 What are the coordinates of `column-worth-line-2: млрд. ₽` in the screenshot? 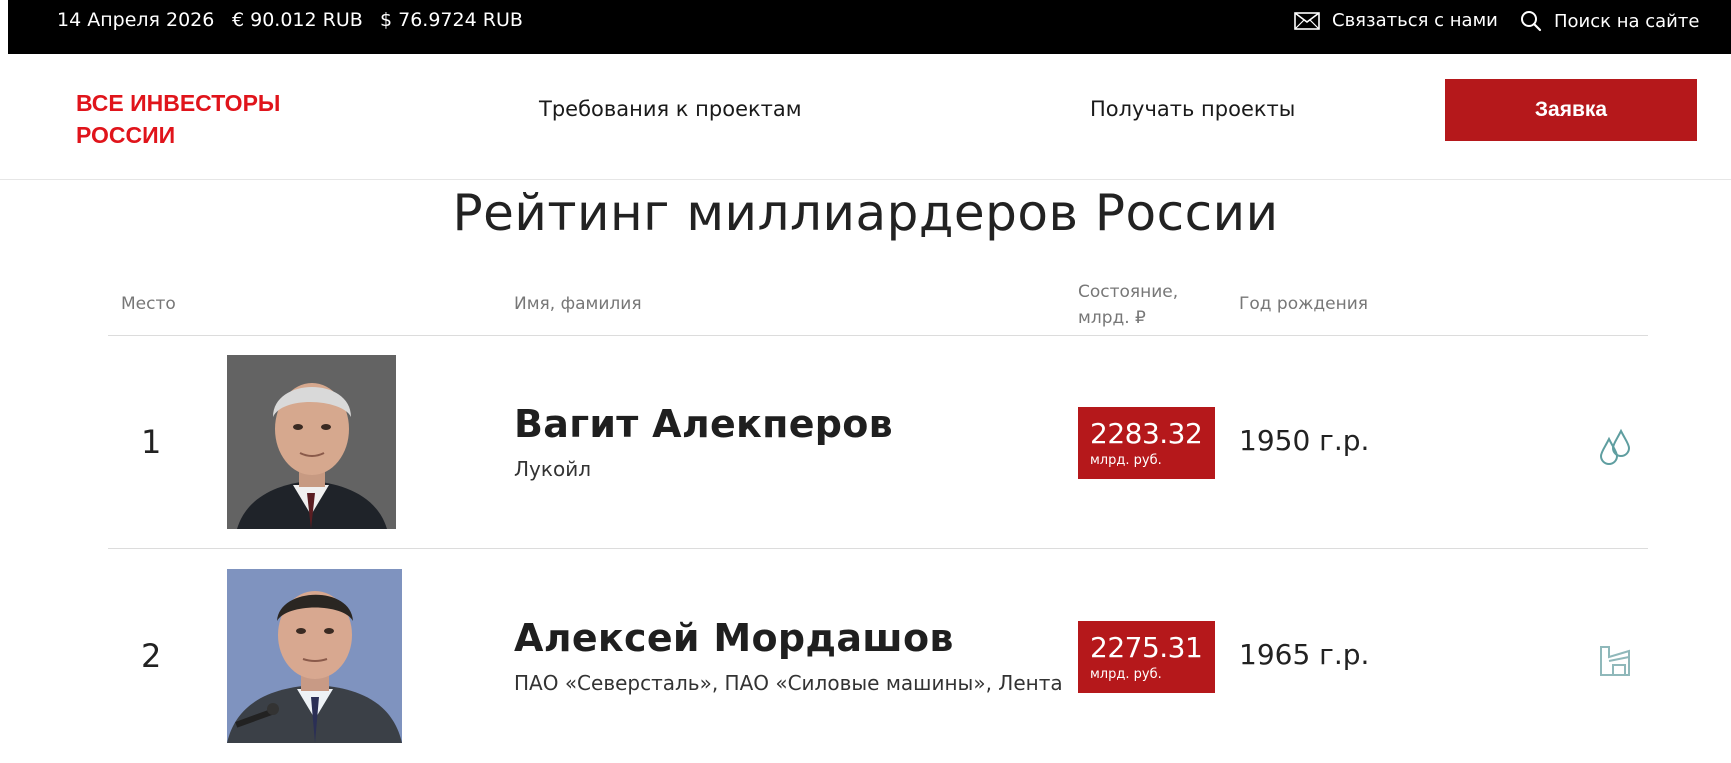 It's located at (1112, 318).